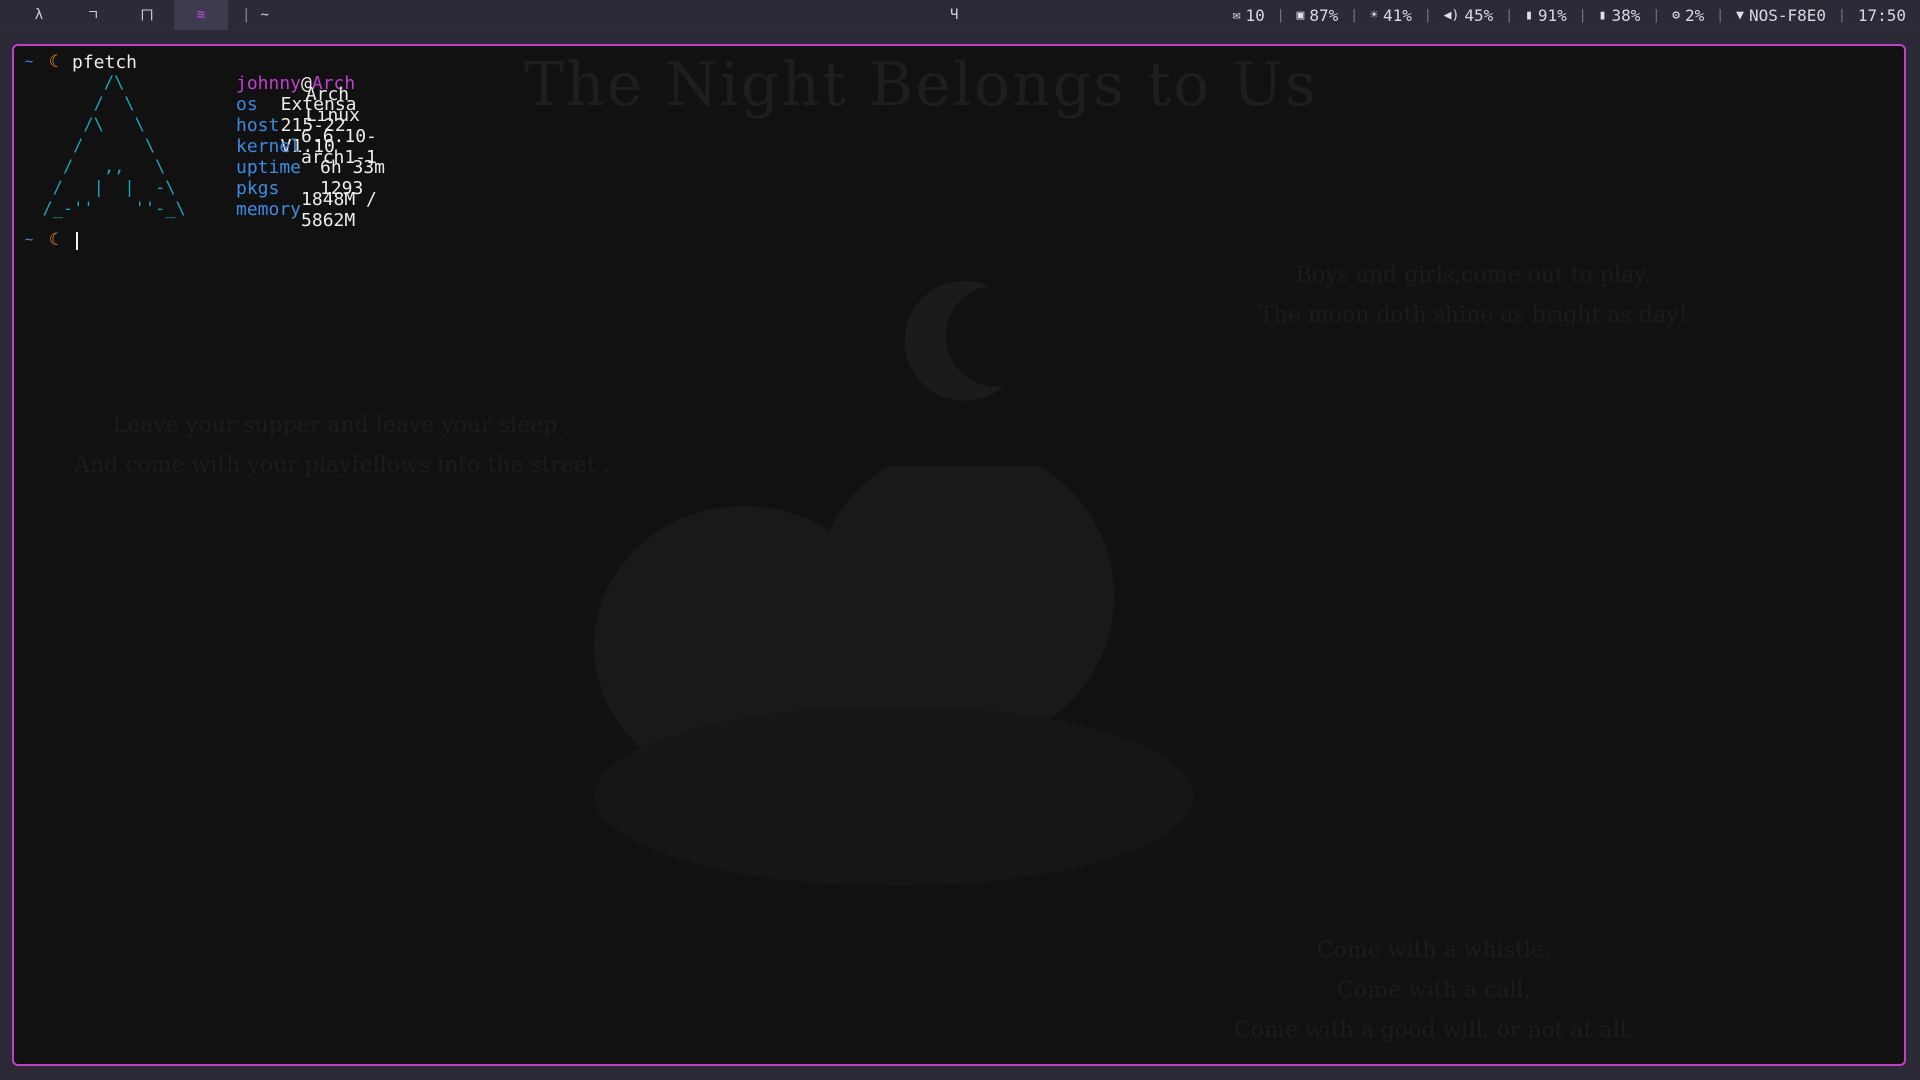 This screenshot has height=1080, width=1920. I want to click on cpu-value: 2%, so click(1695, 15).